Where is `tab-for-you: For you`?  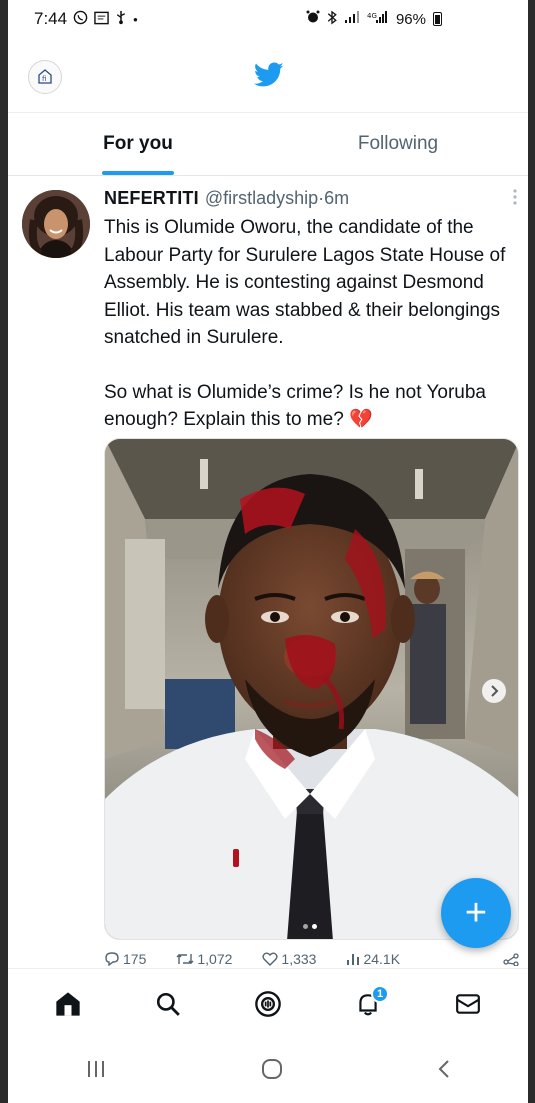
tab-for-you: For you is located at coordinates (138, 144).